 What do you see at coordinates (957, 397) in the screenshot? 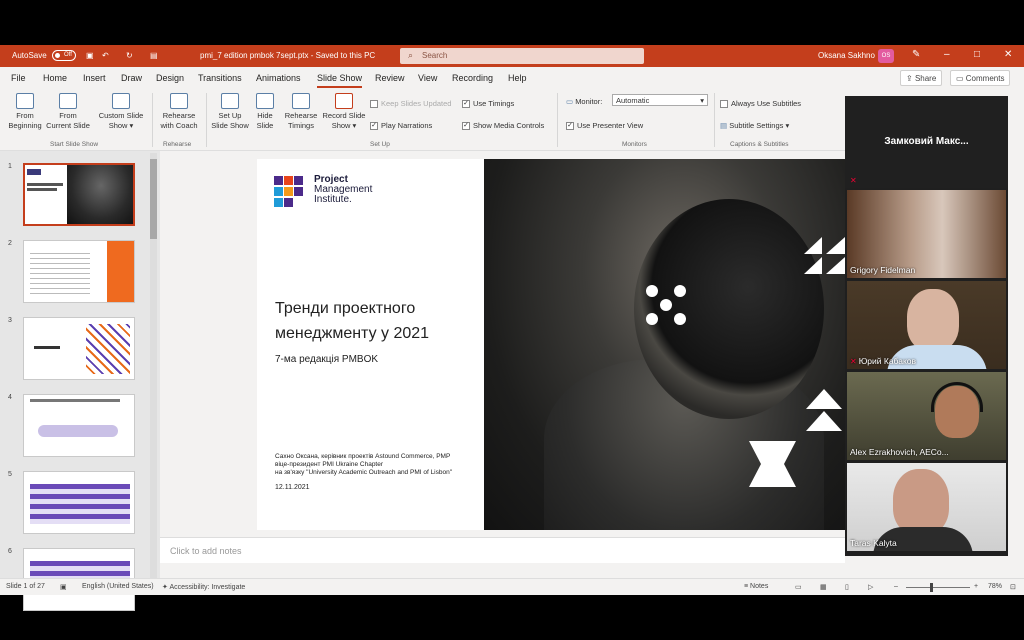
I see `headphones-icon` at bounding box center [957, 397].